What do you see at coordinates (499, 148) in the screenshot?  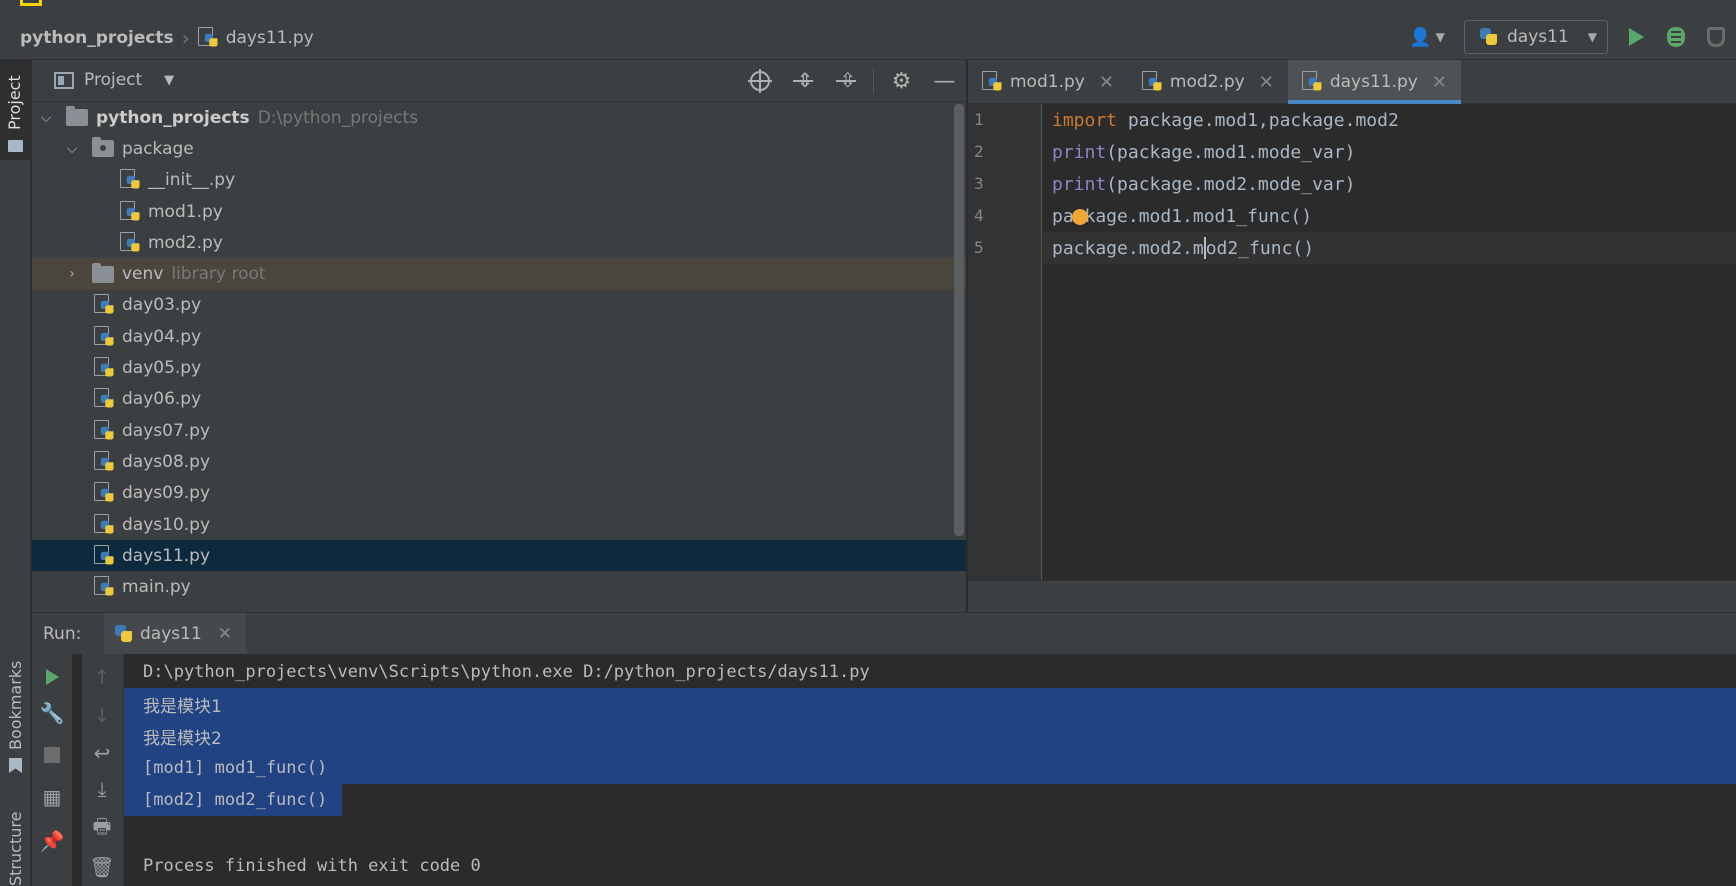 I see `tree-item-package: ⌵ package` at bounding box center [499, 148].